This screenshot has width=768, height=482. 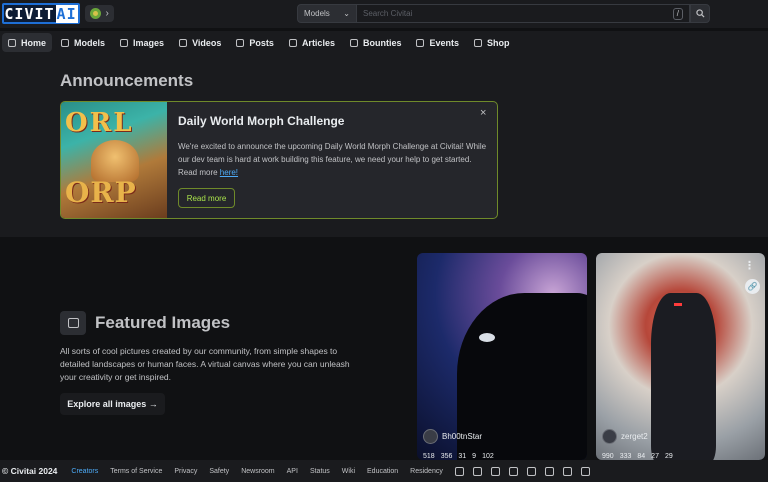 I want to click on nav-models: Models, so click(x=83, y=42).